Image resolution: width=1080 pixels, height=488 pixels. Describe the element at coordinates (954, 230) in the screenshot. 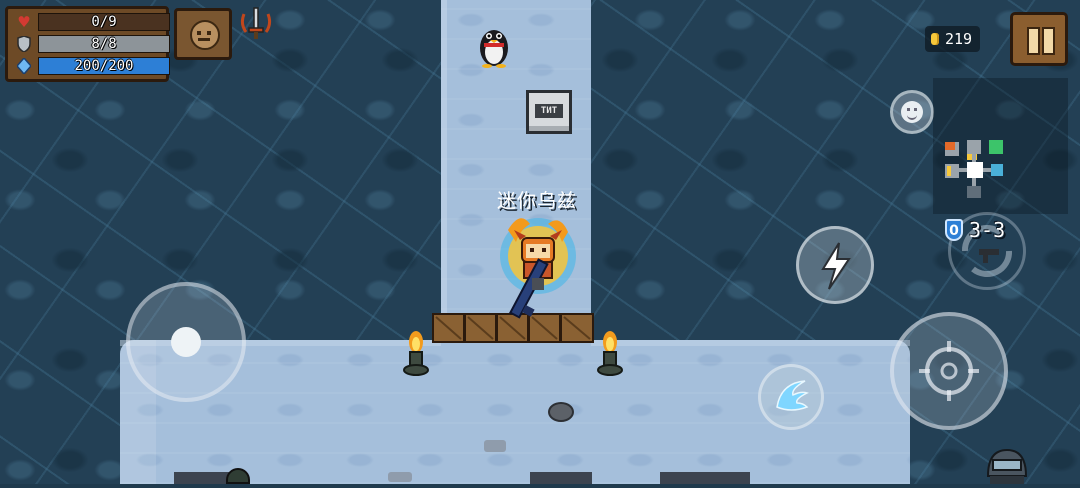

I see `level-badge-icon: 0` at that location.